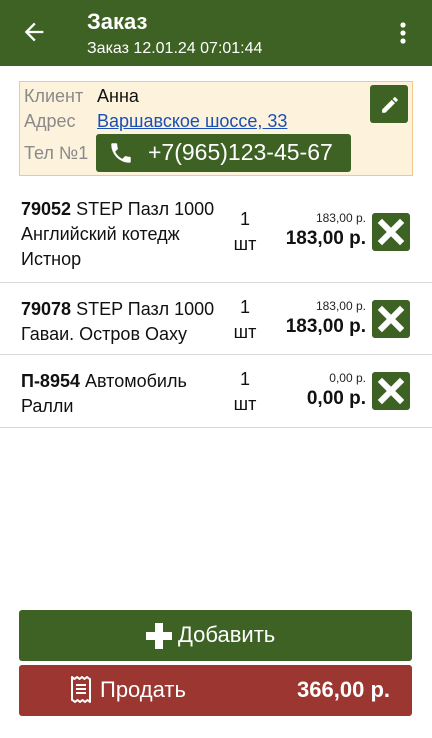  I want to click on sell-button-label: Продать, so click(143, 689).